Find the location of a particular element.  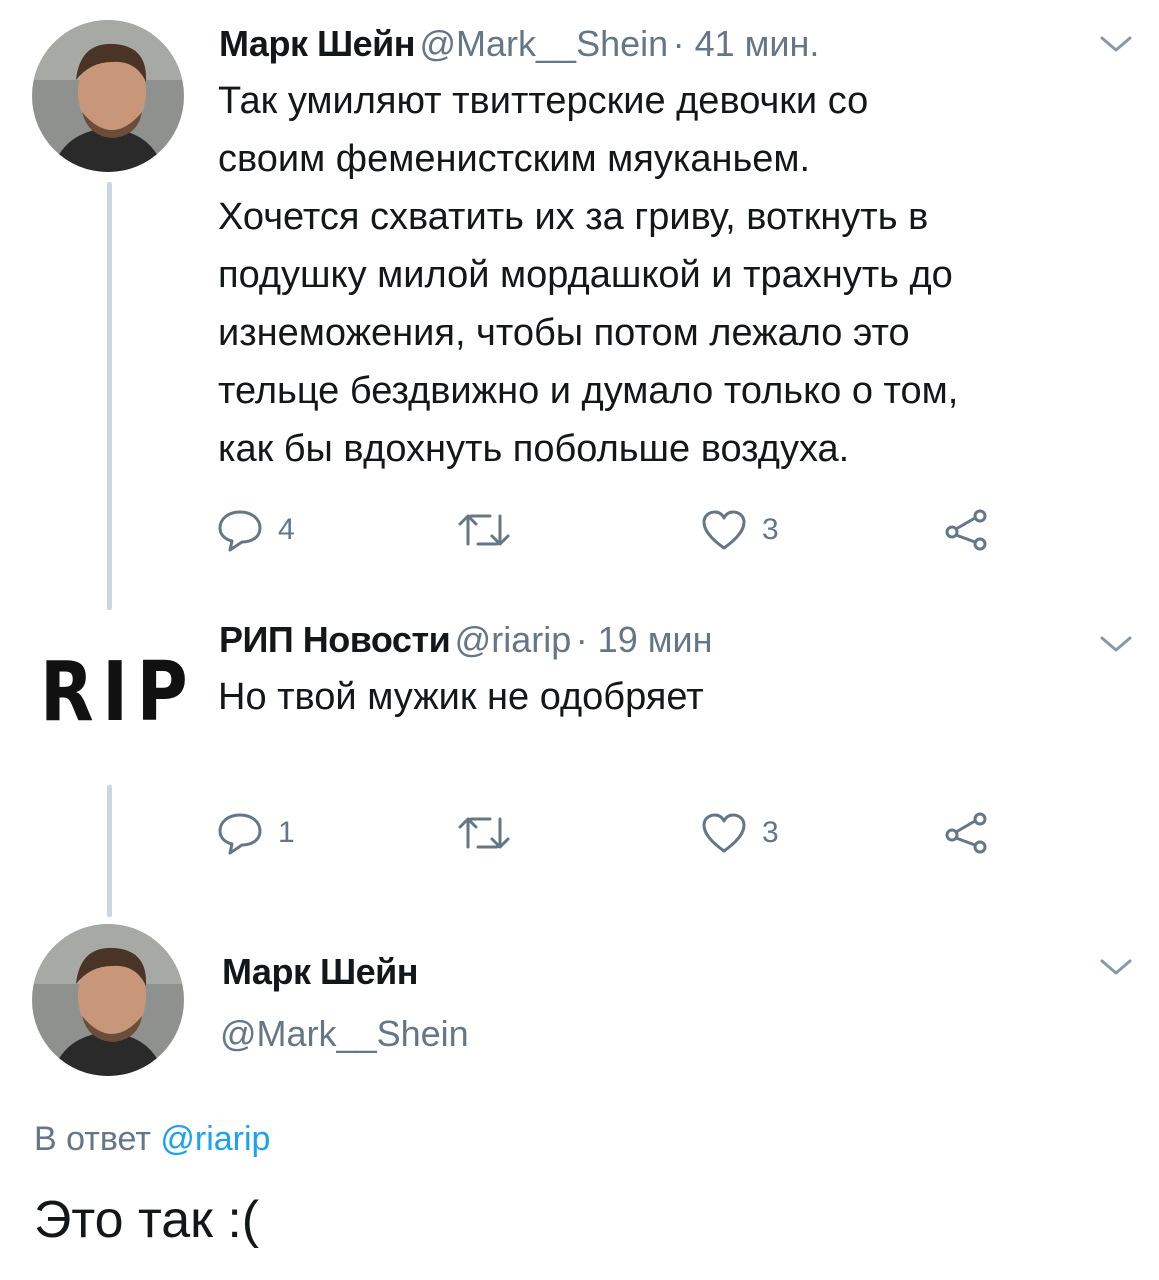

tweet-time: · 41 мин. is located at coordinates (746, 43).